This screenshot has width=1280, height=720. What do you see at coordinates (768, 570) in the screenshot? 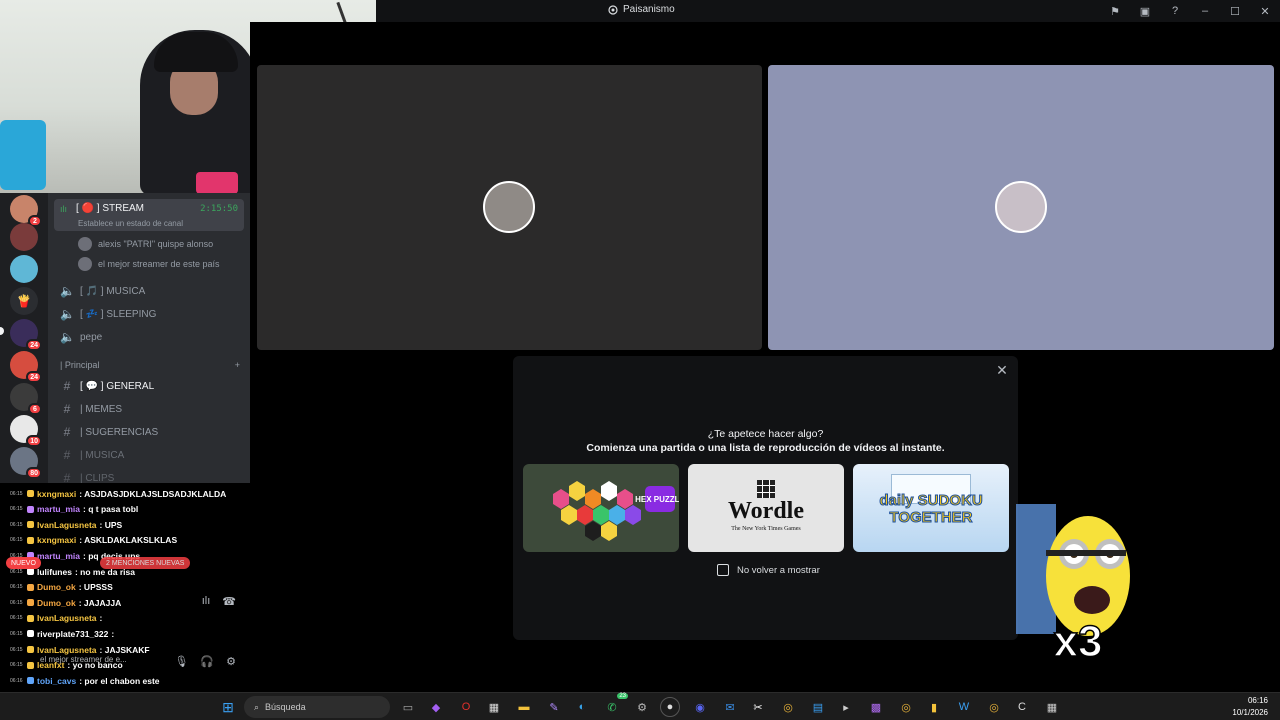
I see `dont-show-again-row: No volver a mostrar` at bounding box center [768, 570].